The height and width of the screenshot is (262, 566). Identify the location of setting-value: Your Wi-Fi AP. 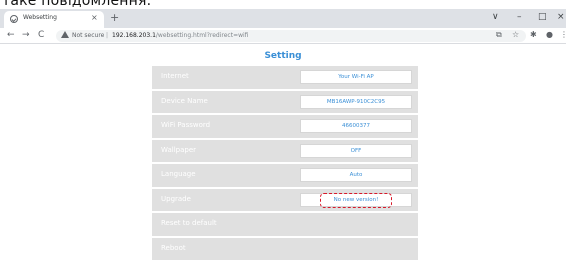
(356, 77).